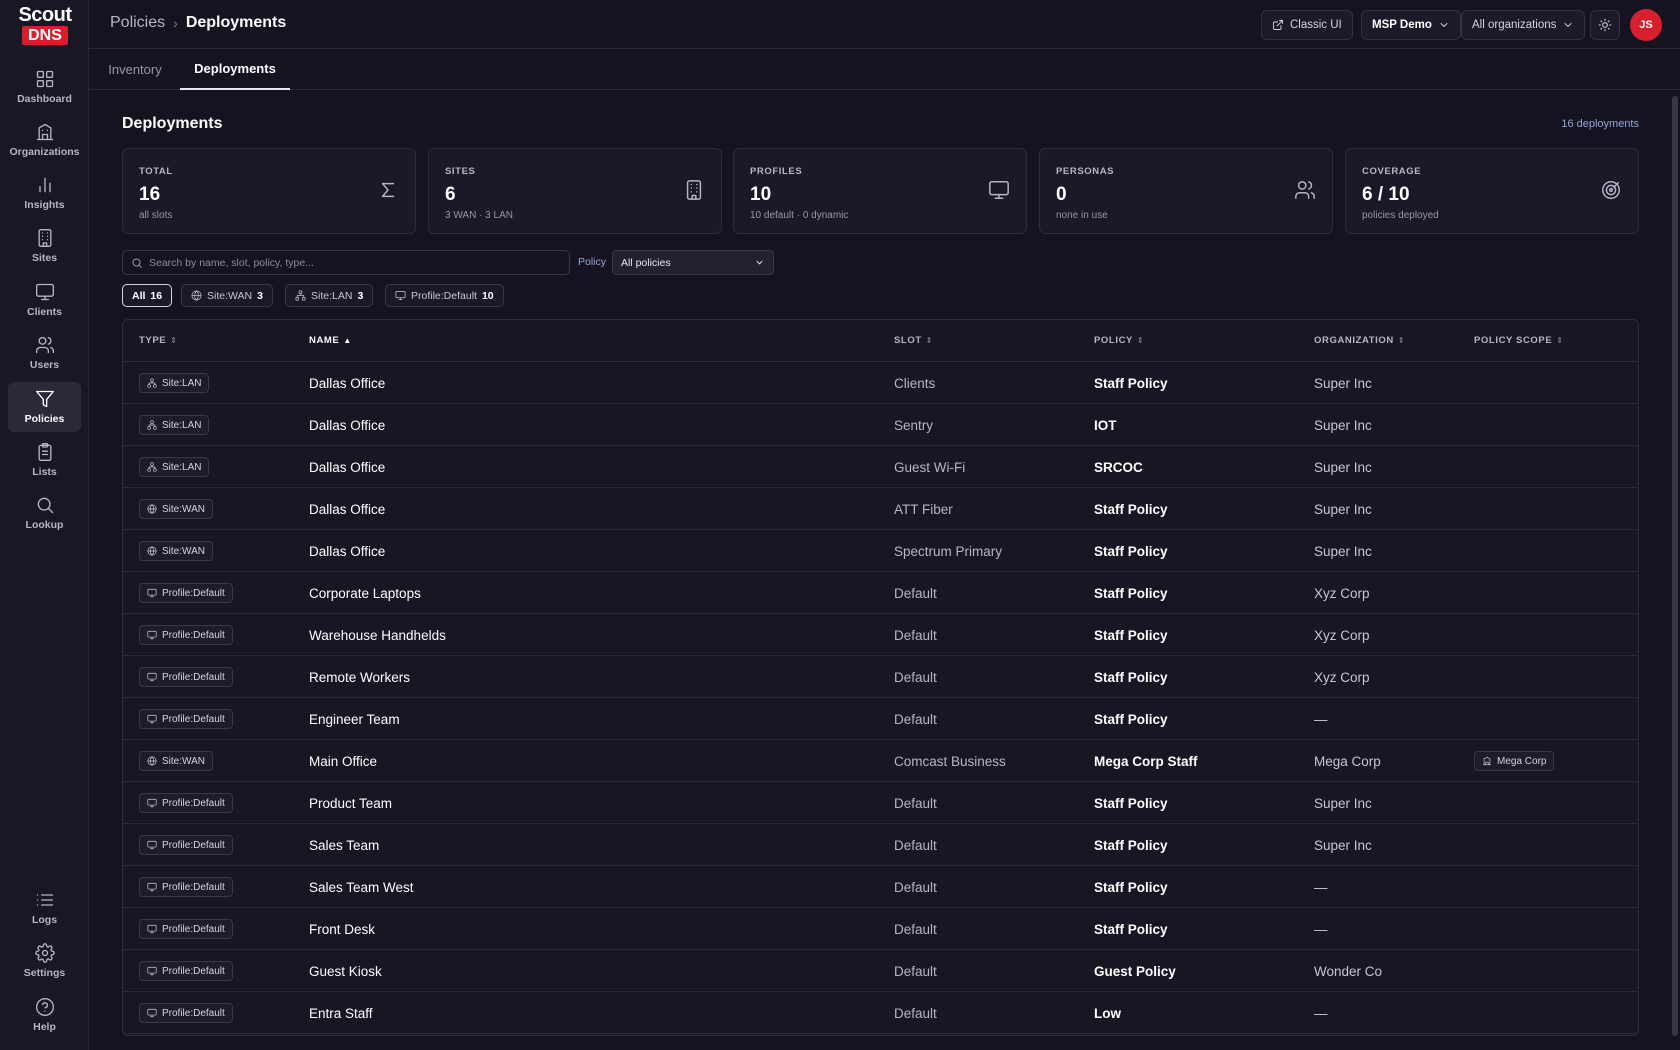 The image size is (1680, 1050). Describe the element at coordinates (44, 152) in the screenshot. I see `sidebar-item-label: Organizations` at that location.